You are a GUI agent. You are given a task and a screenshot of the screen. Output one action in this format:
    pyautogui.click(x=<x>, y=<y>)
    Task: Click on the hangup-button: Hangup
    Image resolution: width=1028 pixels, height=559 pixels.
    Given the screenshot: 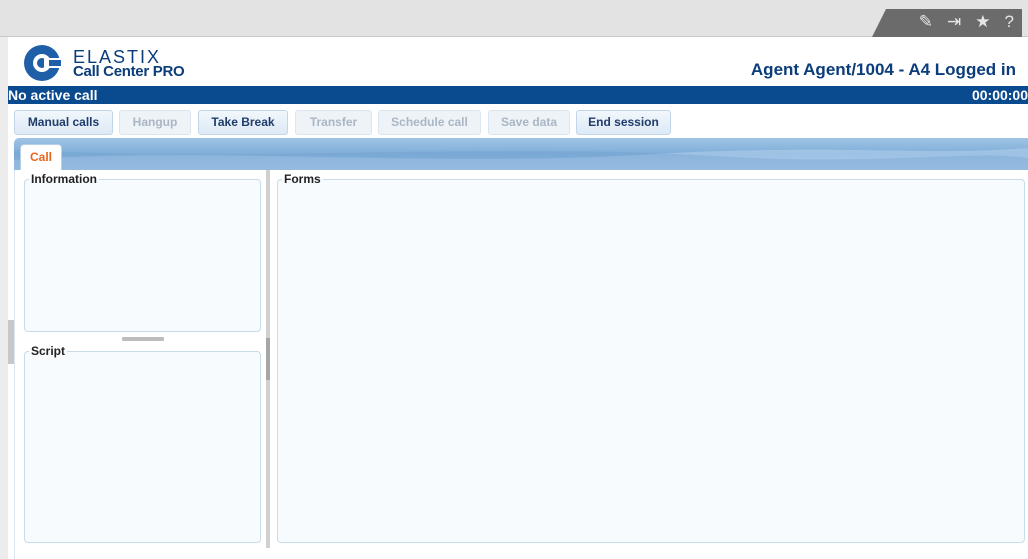 What is the action you would take?
    pyautogui.click(x=155, y=122)
    